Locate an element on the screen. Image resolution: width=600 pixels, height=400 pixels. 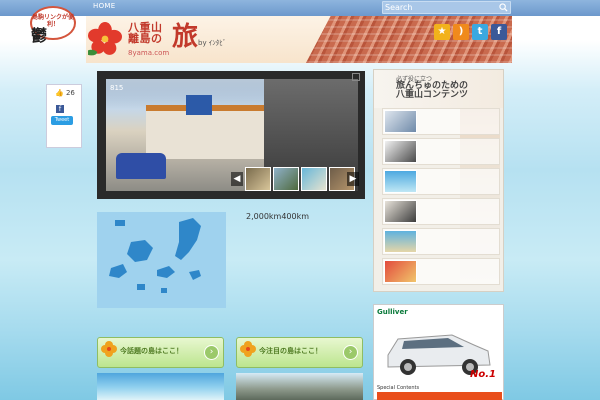
search-icon is located at coordinates (503, 7).